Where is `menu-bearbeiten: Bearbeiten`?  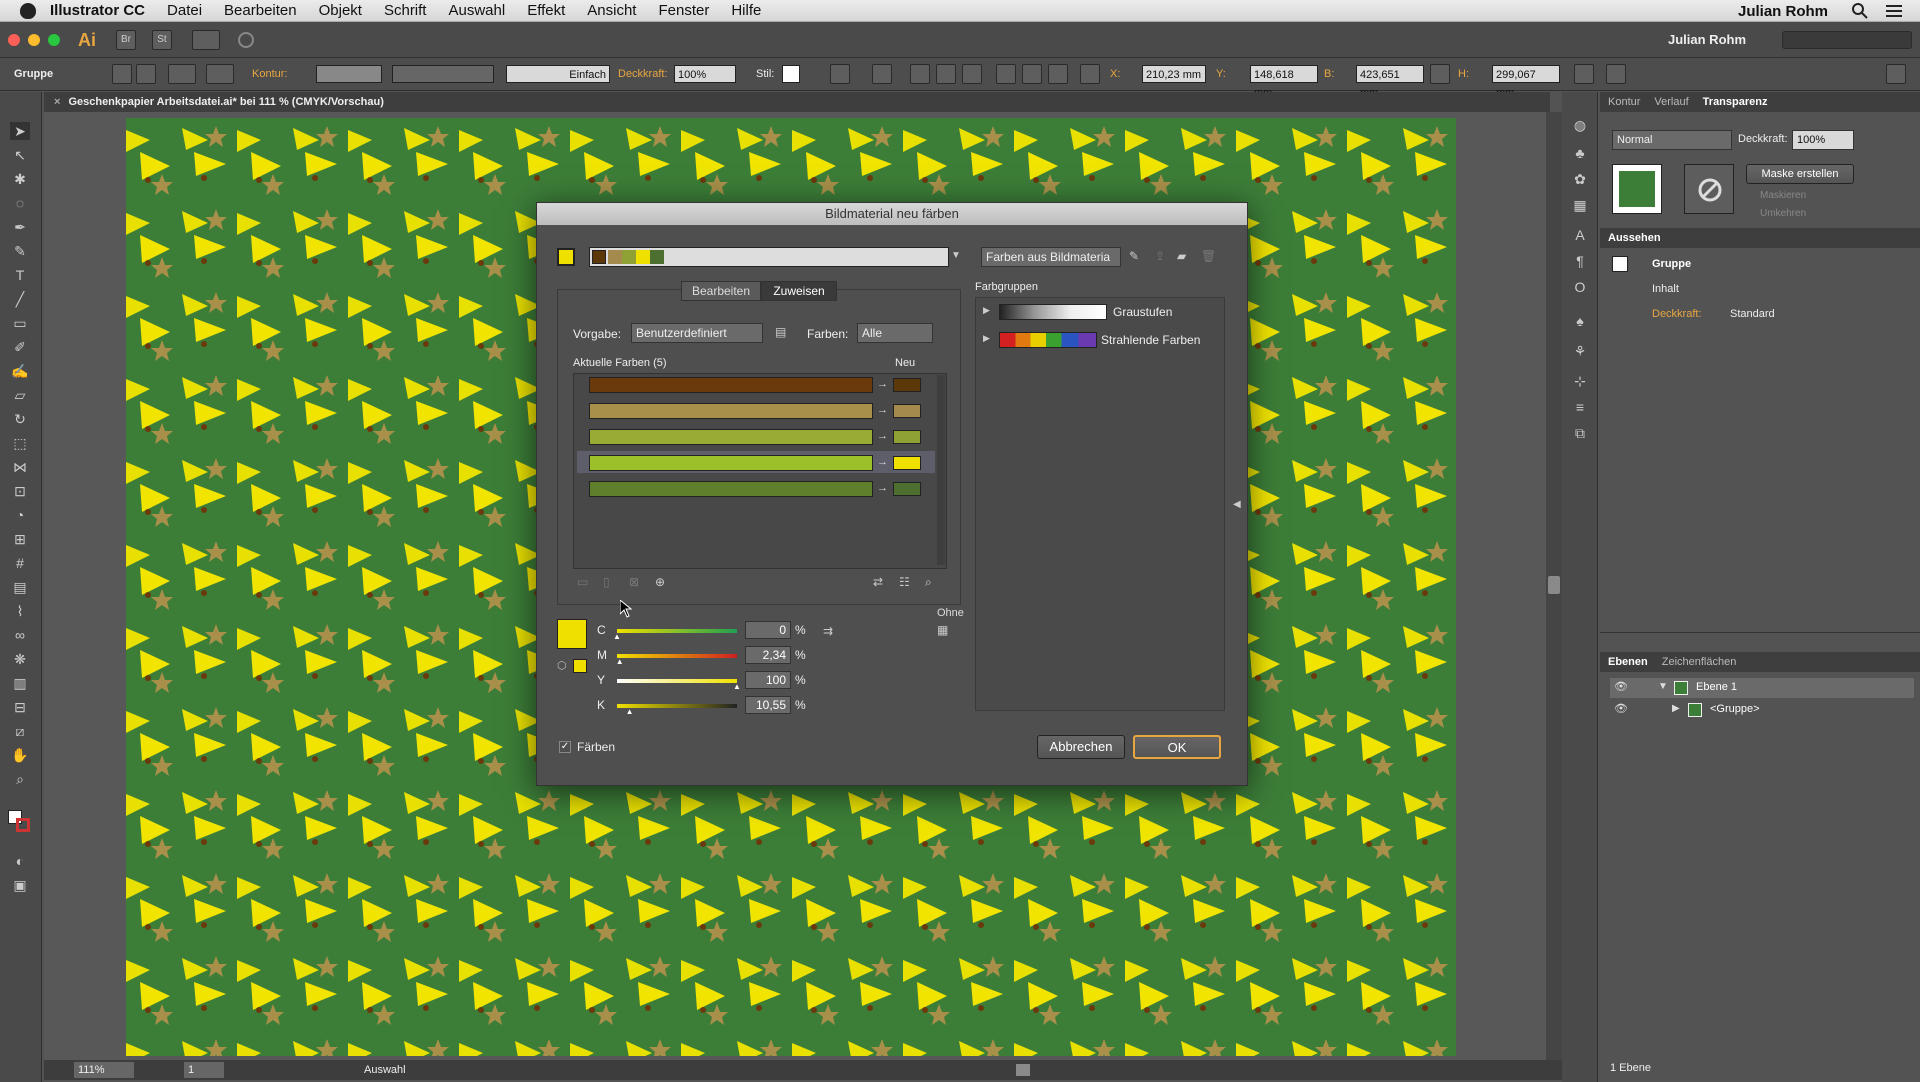 menu-bearbeiten: Bearbeiten is located at coordinates (260, 10).